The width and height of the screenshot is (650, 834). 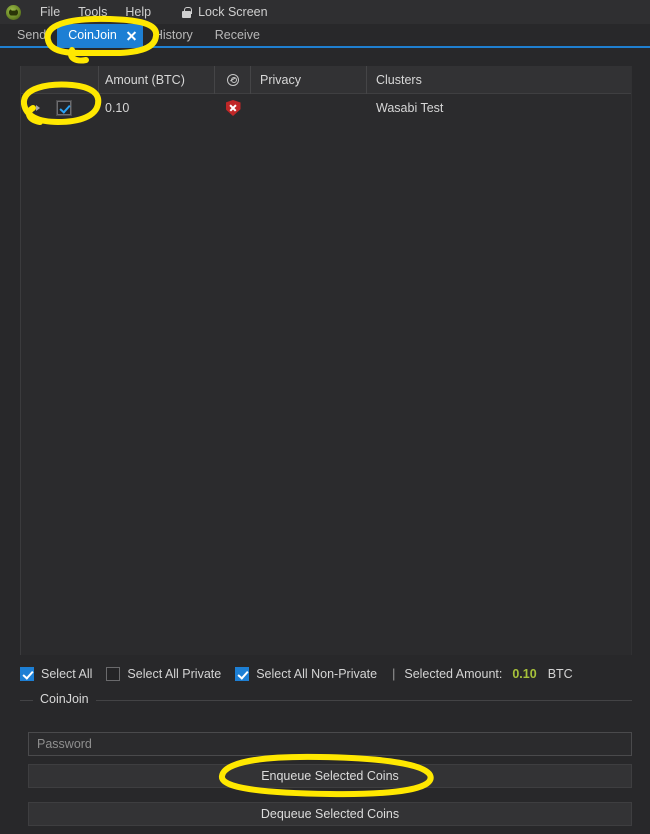 I want to click on header-anon-score-column, so click(x=233, y=79).